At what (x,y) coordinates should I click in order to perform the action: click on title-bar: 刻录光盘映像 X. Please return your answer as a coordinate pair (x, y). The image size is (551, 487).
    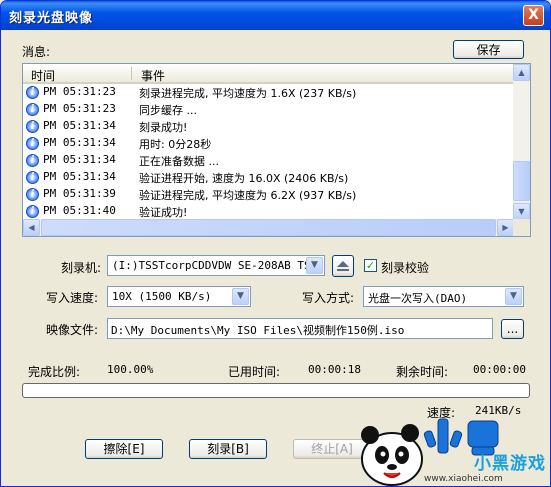
    Looking at the image, I should click on (275, 15).